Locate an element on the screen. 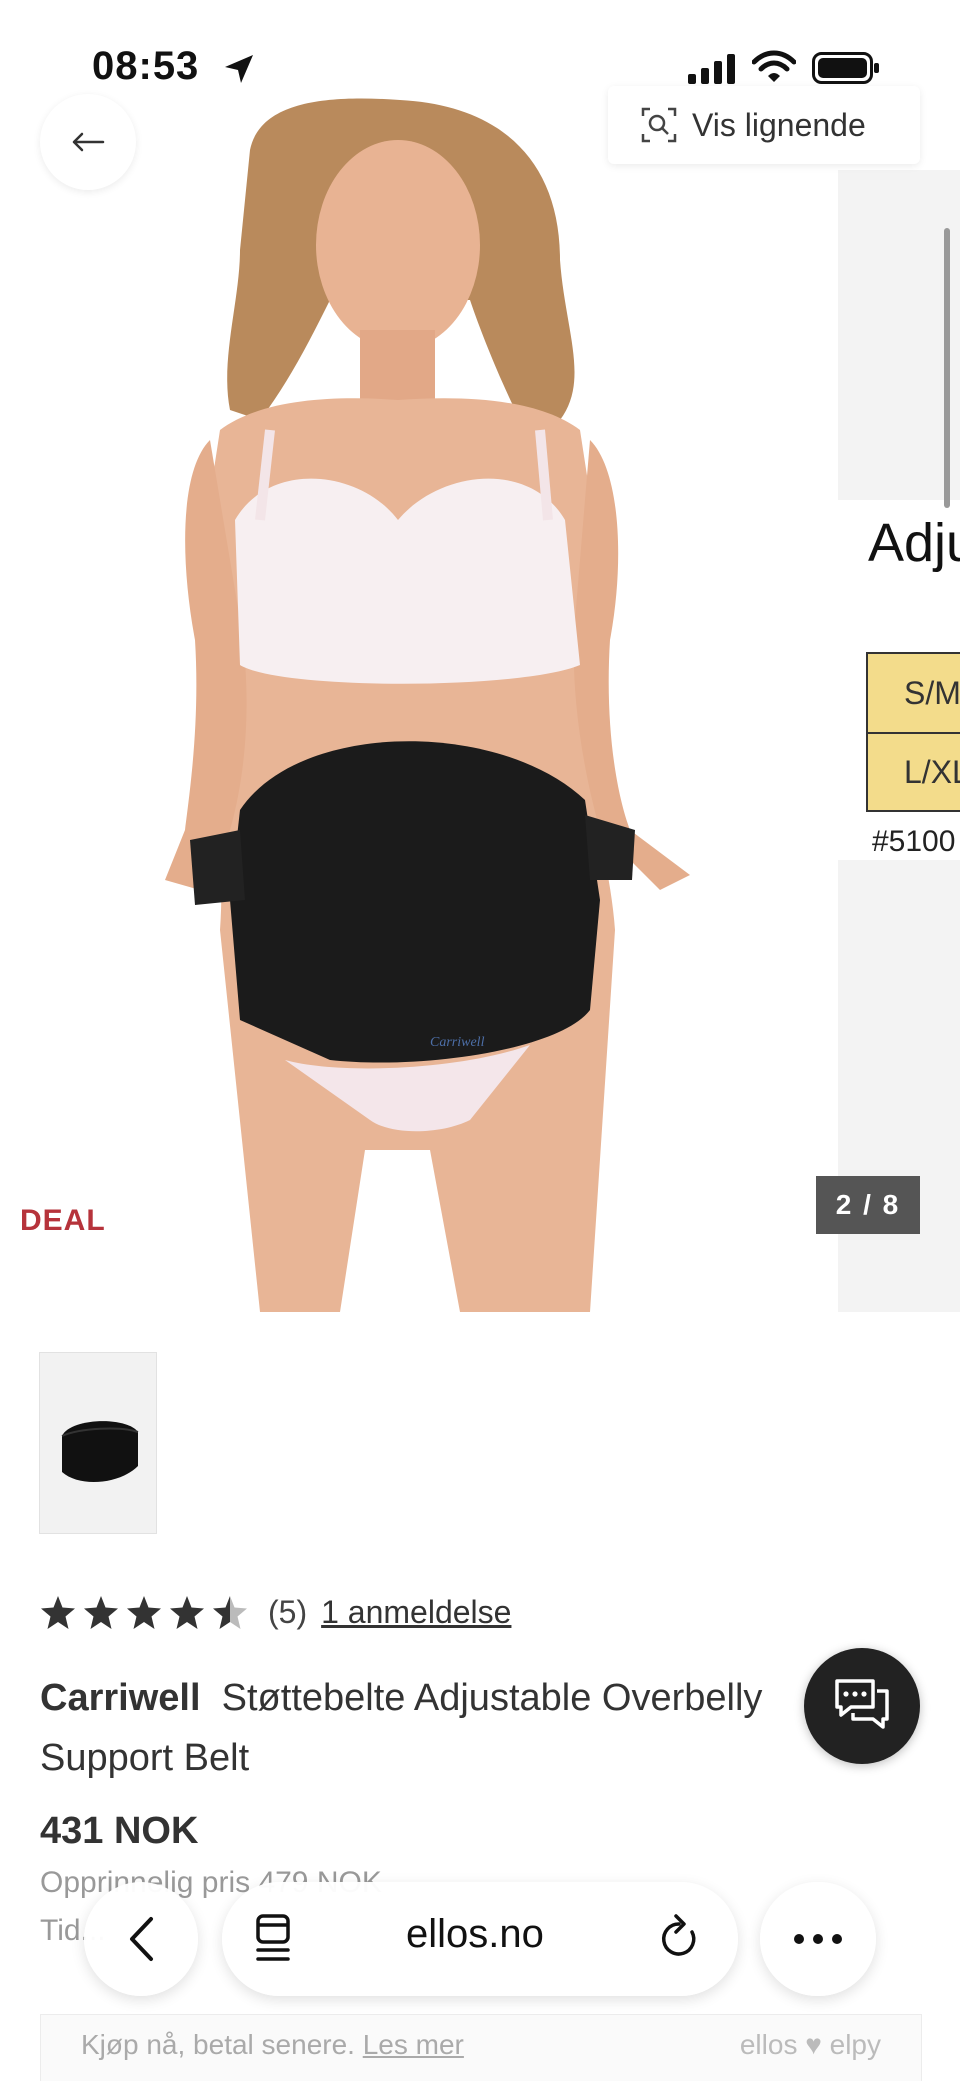  next-image-code: #5100 is located at coordinates (914, 841).